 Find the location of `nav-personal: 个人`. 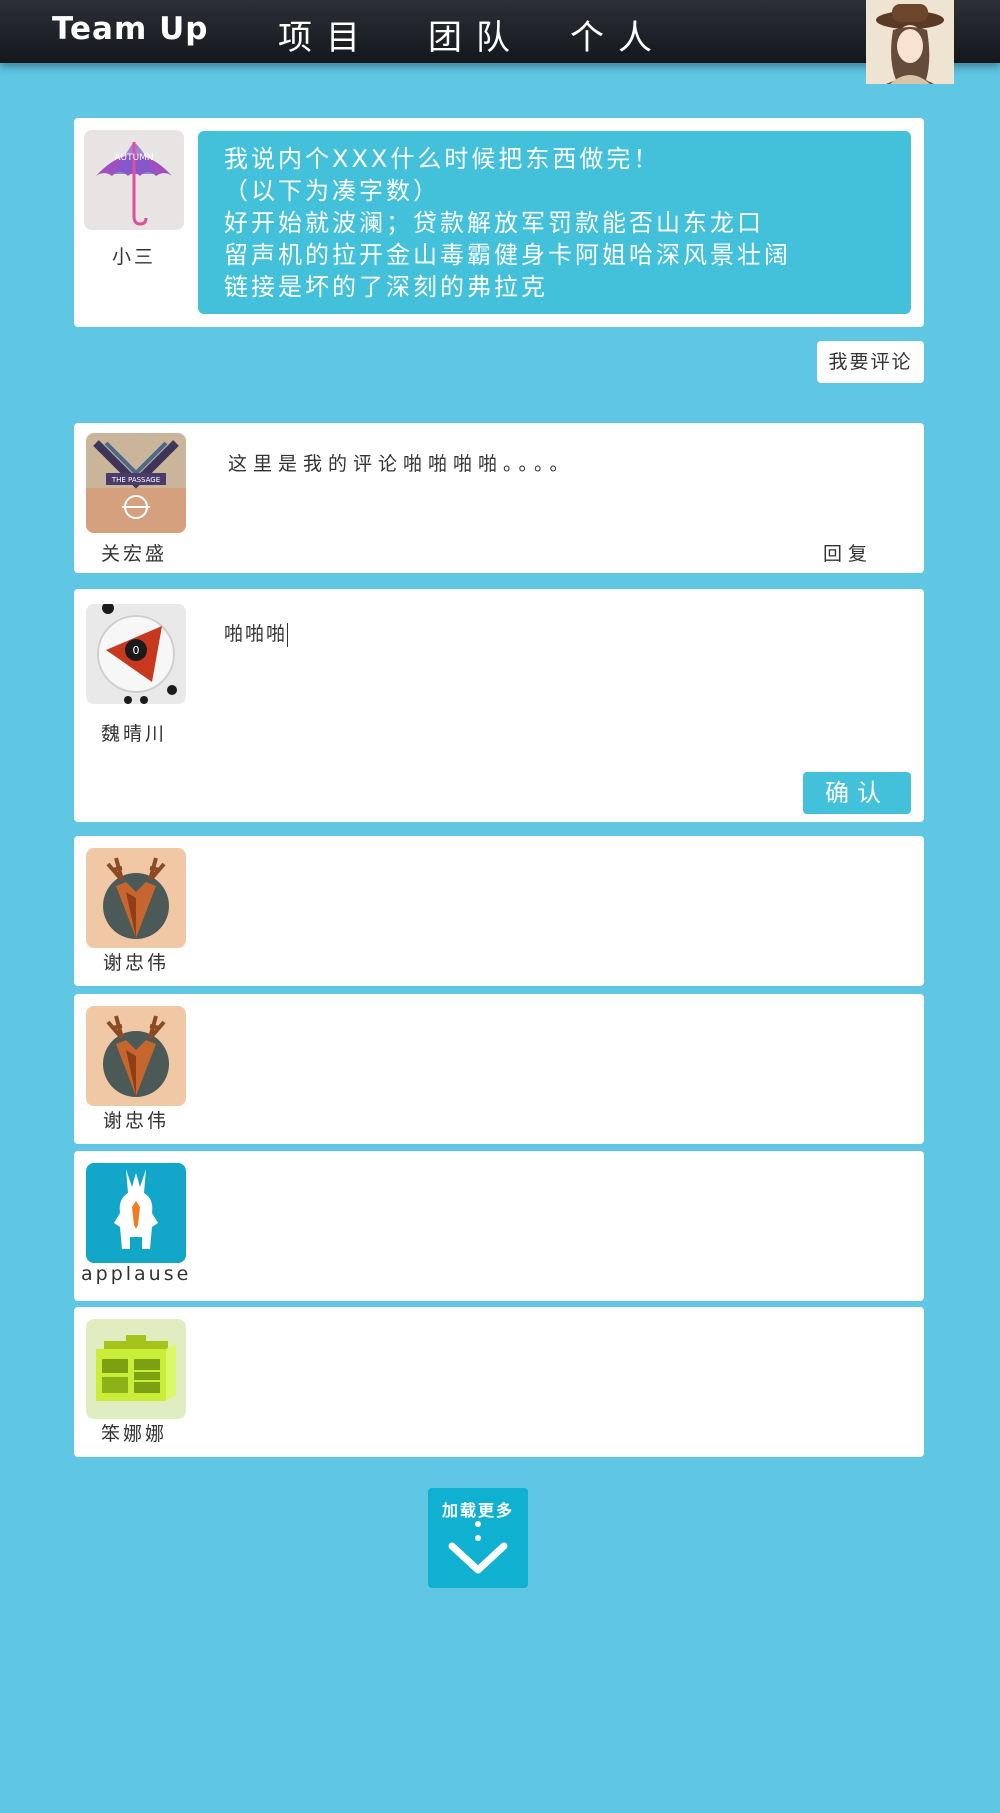

nav-personal: 个人 is located at coordinates (618, 34).